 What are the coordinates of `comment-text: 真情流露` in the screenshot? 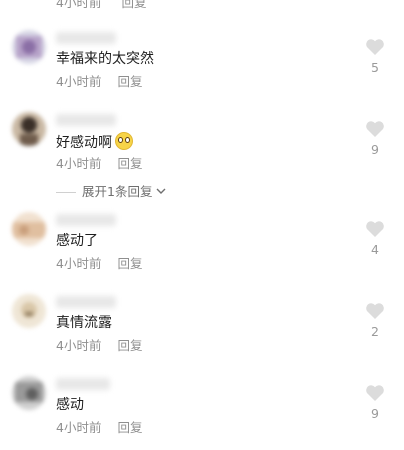 It's located at (84, 323).